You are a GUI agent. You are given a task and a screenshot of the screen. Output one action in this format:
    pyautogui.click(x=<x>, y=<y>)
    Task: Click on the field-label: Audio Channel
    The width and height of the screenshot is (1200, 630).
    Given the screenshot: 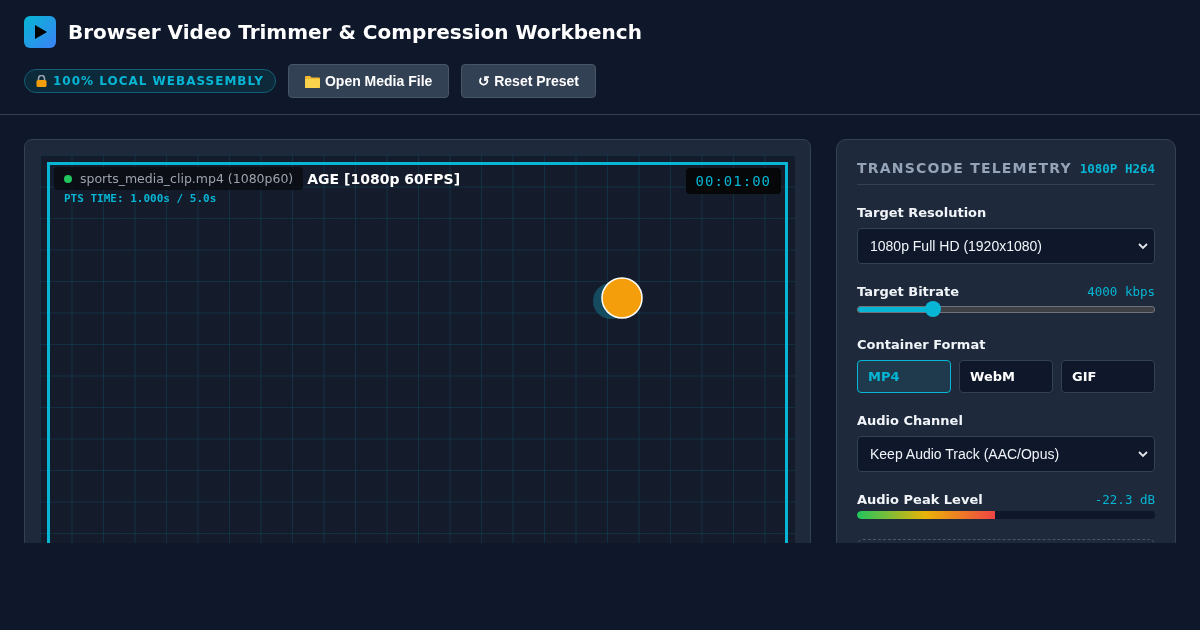 What is the action you would take?
    pyautogui.click(x=910, y=420)
    